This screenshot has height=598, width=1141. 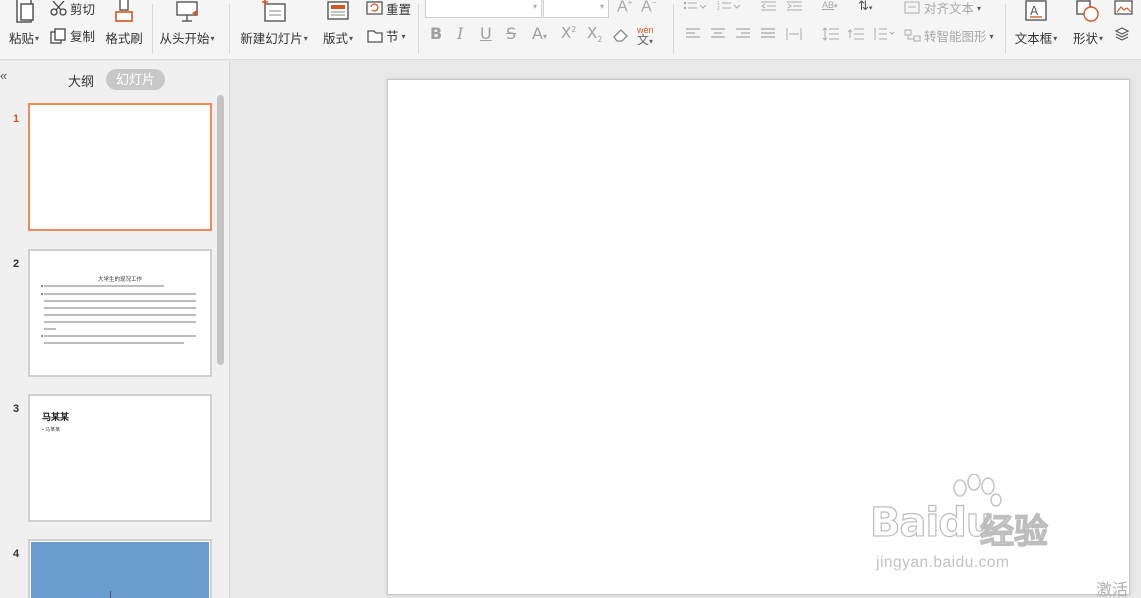 I want to click on copy-icon, so click(x=58, y=35).